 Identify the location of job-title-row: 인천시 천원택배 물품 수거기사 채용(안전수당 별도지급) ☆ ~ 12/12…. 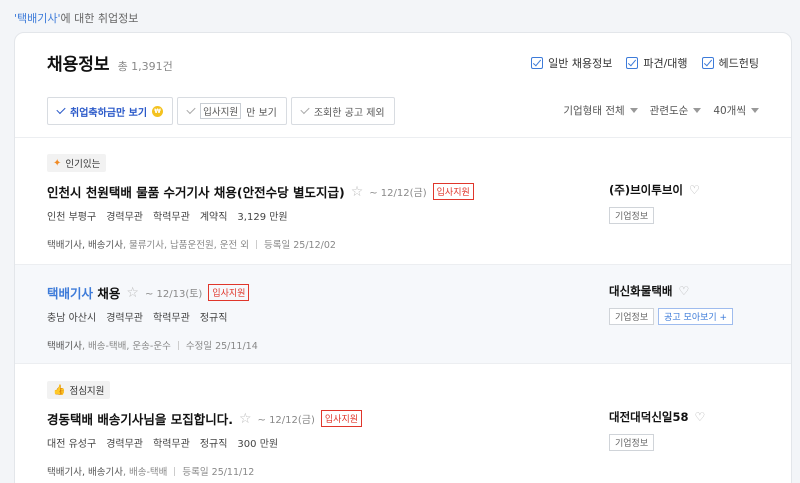
(260, 191).